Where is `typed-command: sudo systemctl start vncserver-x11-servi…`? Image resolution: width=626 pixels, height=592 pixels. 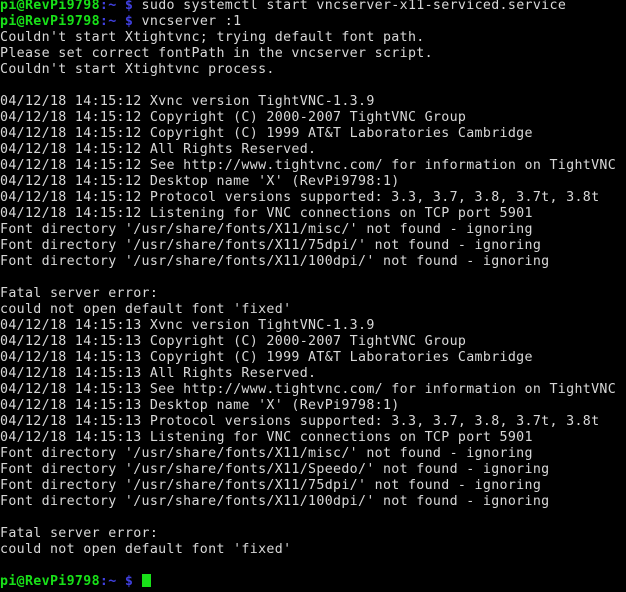
typed-command: sudo systemctl start vncserver-x11-servi… is located at coordinates (354, 6).